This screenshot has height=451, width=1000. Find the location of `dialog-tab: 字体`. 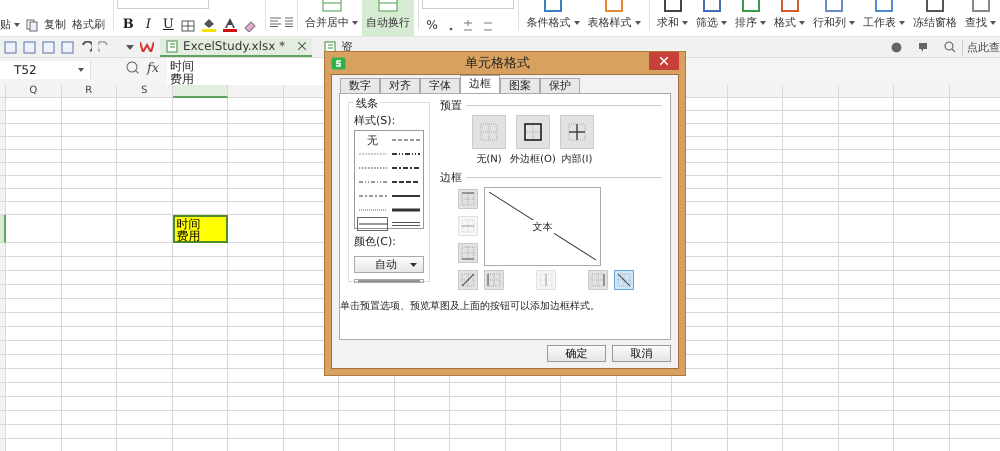

dialog-tab: 字体 is located at coordinates (440, 85).